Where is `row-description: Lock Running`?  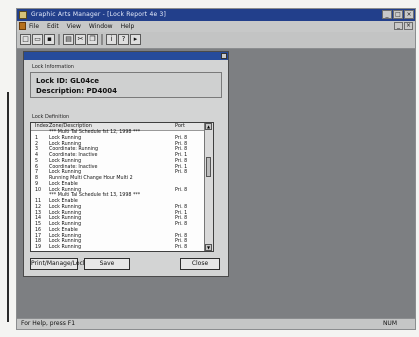 row-description: Lock Running is located at coordinates (65, 247).